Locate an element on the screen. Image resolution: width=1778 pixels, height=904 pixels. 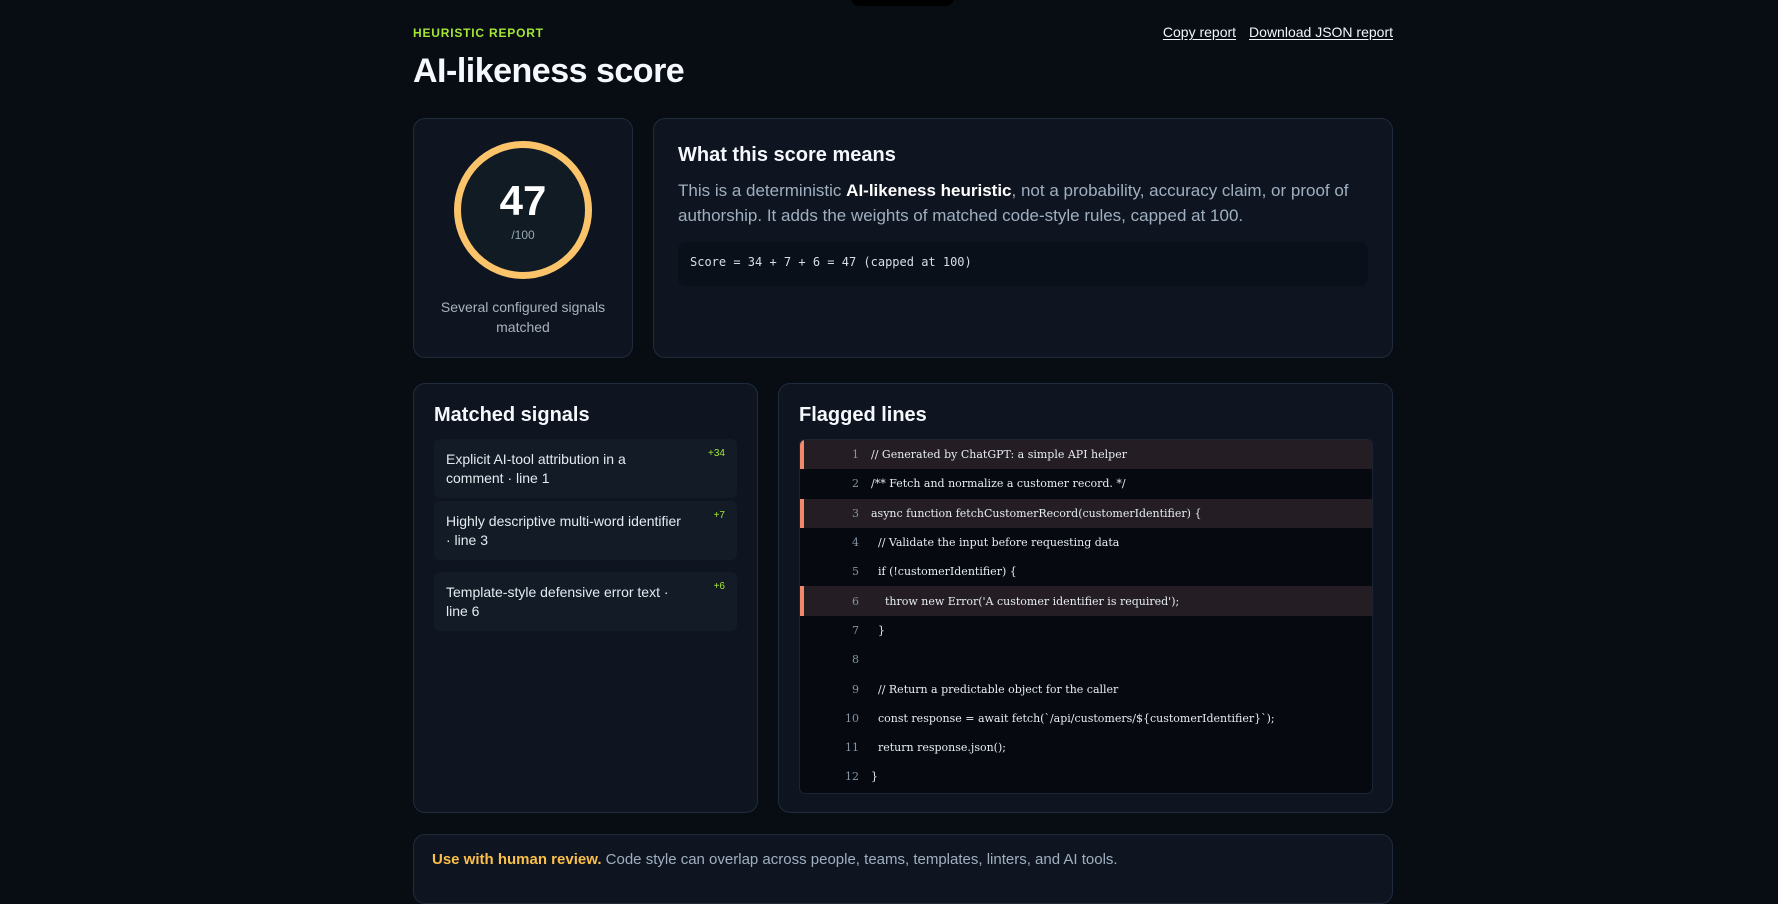
code-line: 8 is located at coordinates (1086, 659).